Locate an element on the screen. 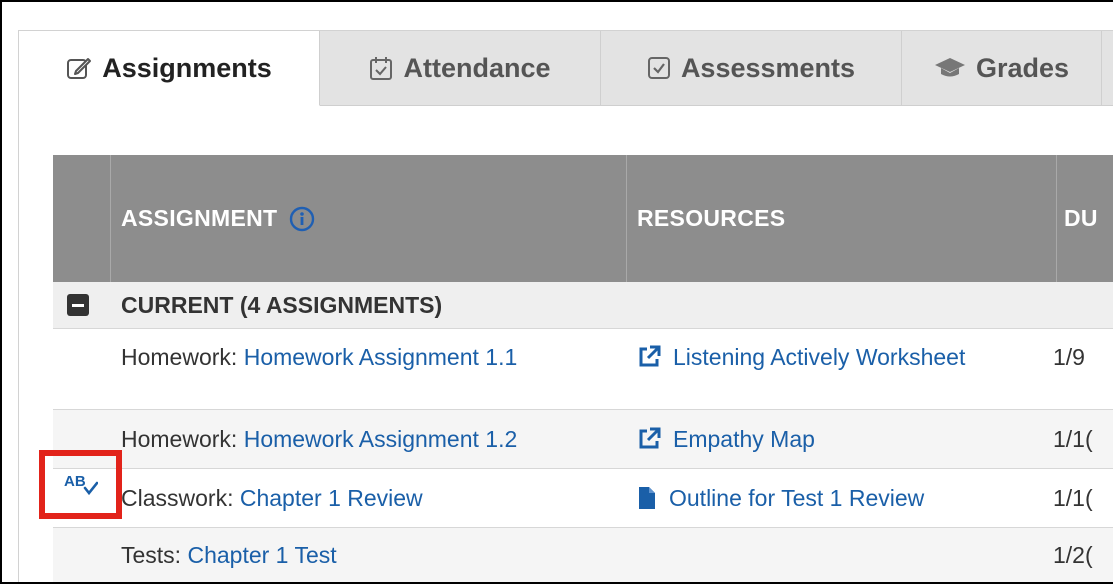 This screenshot has height=584, width=1113. ab-check-icon: AB is located at coordinates (81, 485).